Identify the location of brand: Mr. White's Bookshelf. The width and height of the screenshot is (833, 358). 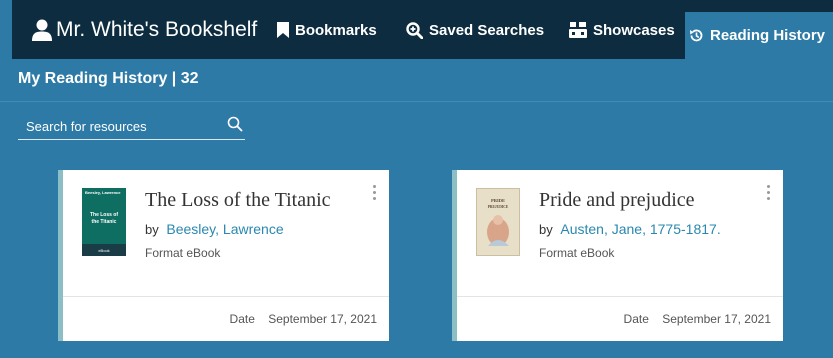
(144, 30).